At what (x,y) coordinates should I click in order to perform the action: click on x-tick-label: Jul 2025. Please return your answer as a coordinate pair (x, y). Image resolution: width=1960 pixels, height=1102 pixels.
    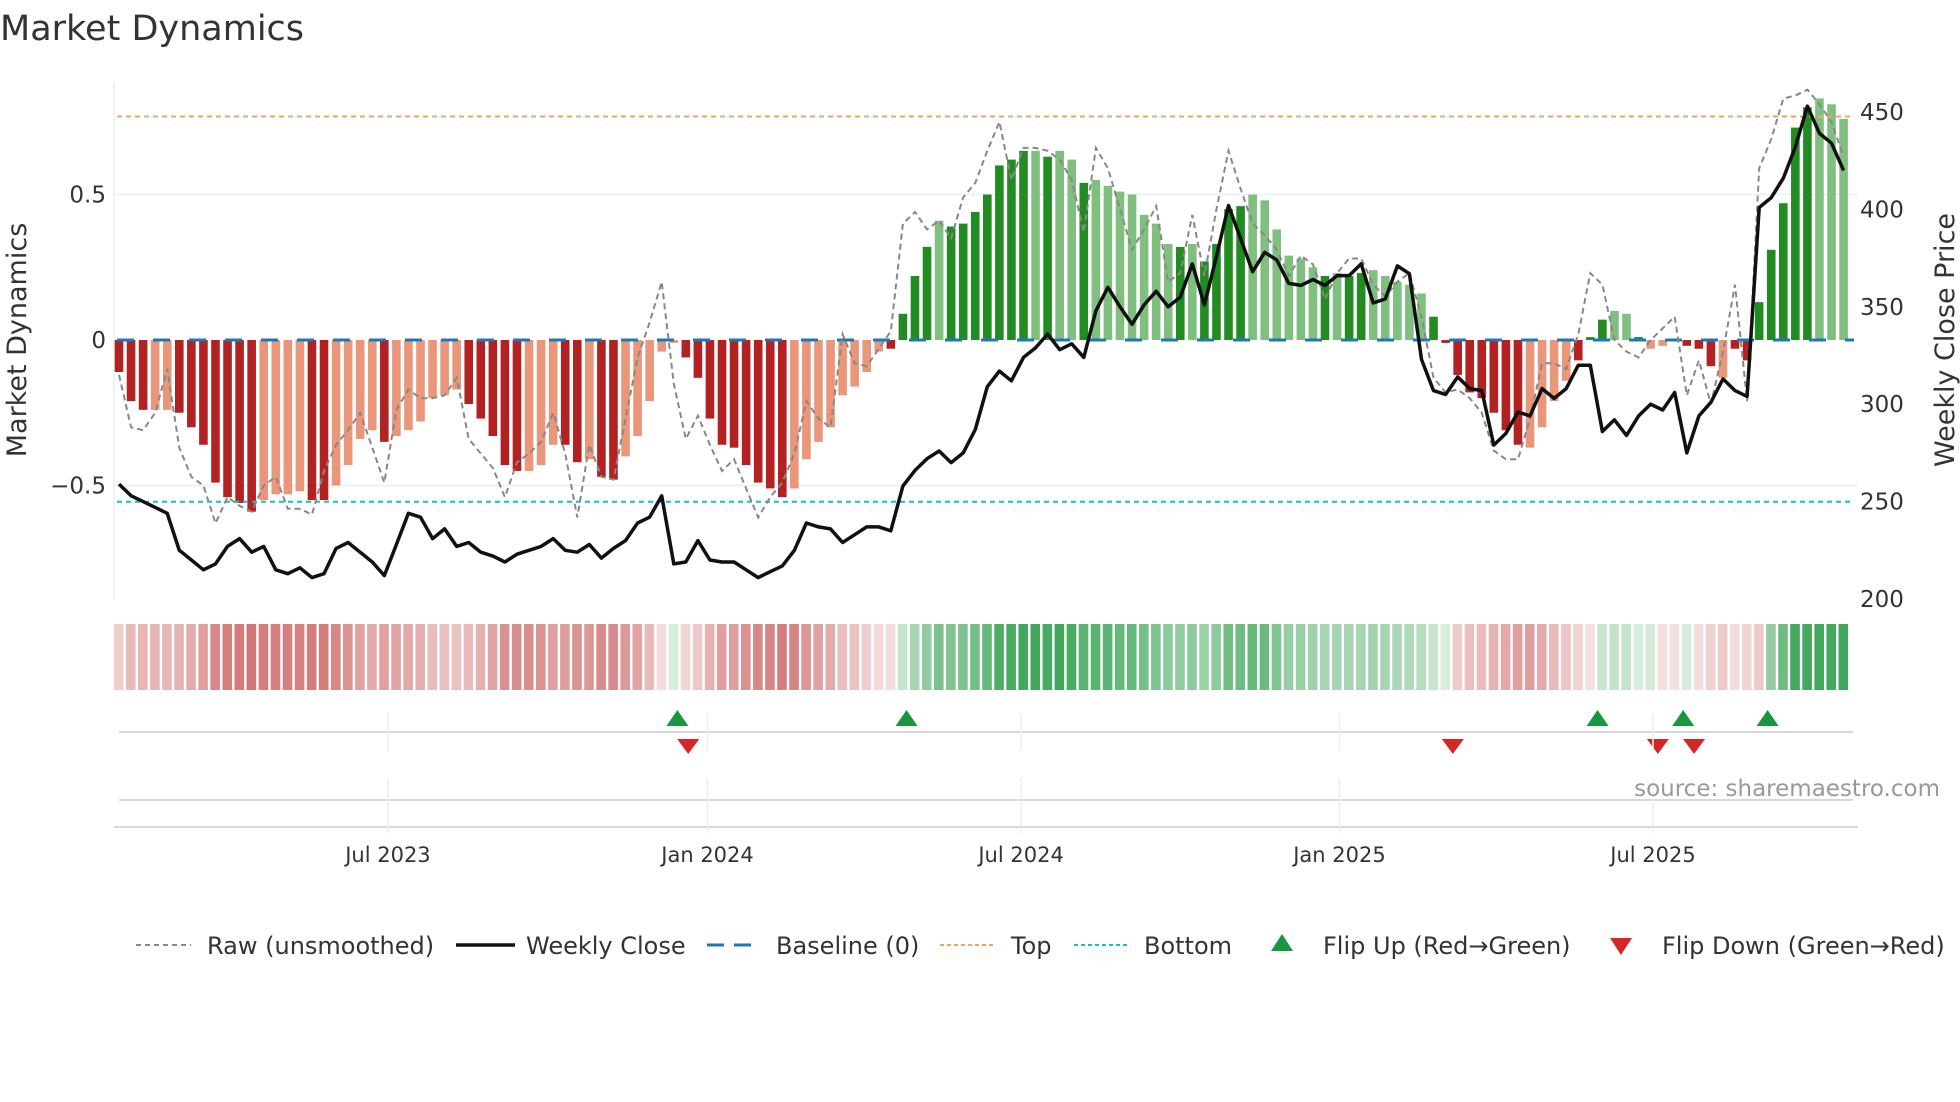
    Looking at the image, I should click on (1651, 855).